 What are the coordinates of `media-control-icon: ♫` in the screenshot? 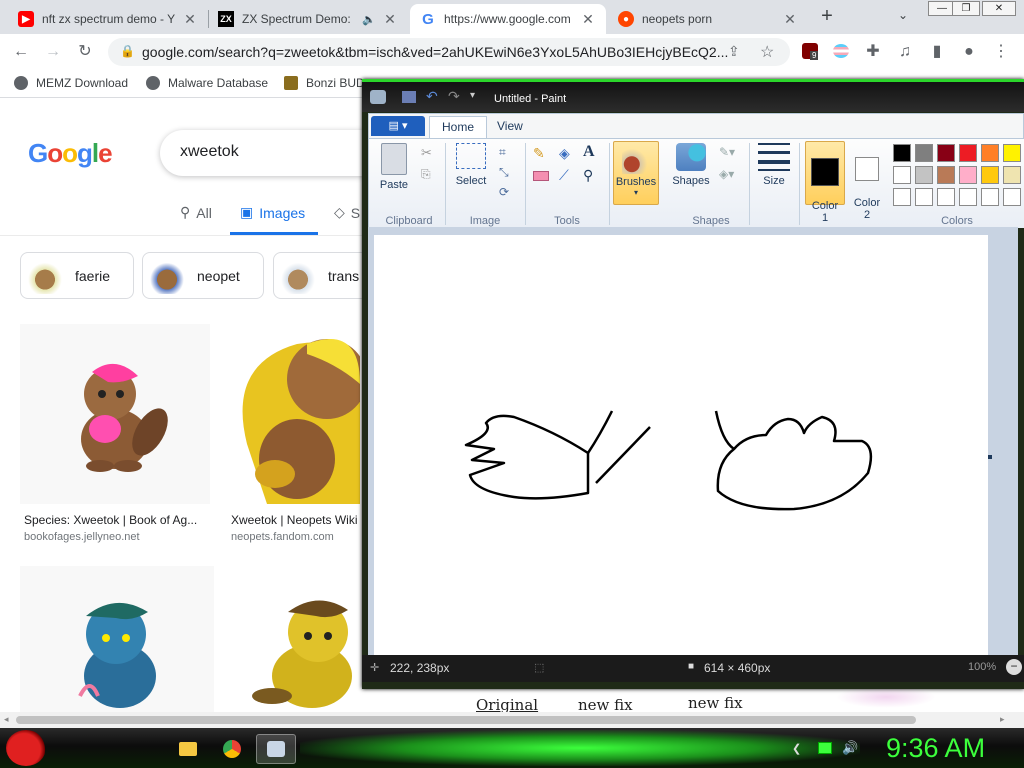 It's located at (905, 52).